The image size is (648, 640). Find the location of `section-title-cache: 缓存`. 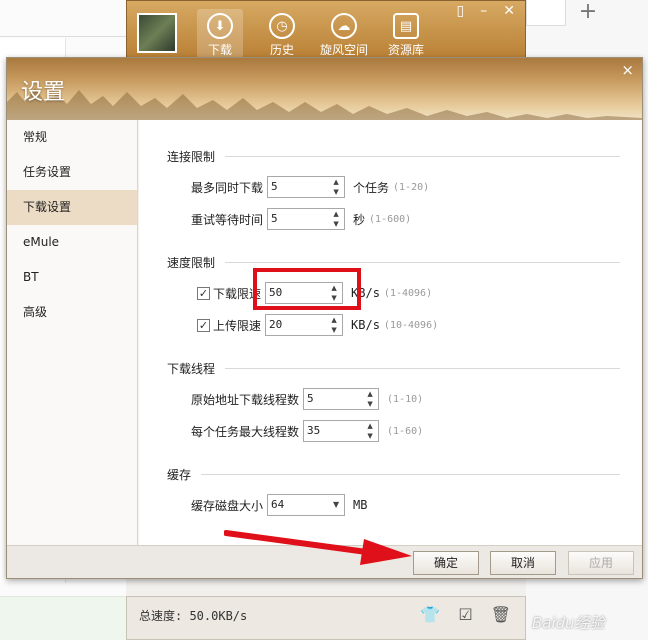

section-title-cache: 缓存 is located at coordinates (179, 475).